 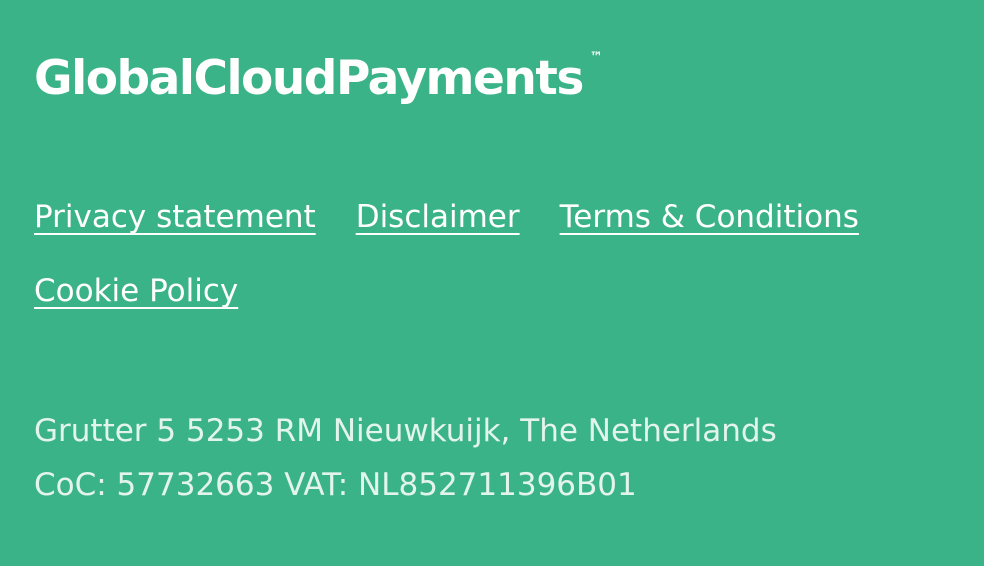 What do you see at coordinates (335, 485) in the screenshot?
I see `company-registration: CoC: 57732663 VAT: NL852711396B01` at bounding box center [335, 485].